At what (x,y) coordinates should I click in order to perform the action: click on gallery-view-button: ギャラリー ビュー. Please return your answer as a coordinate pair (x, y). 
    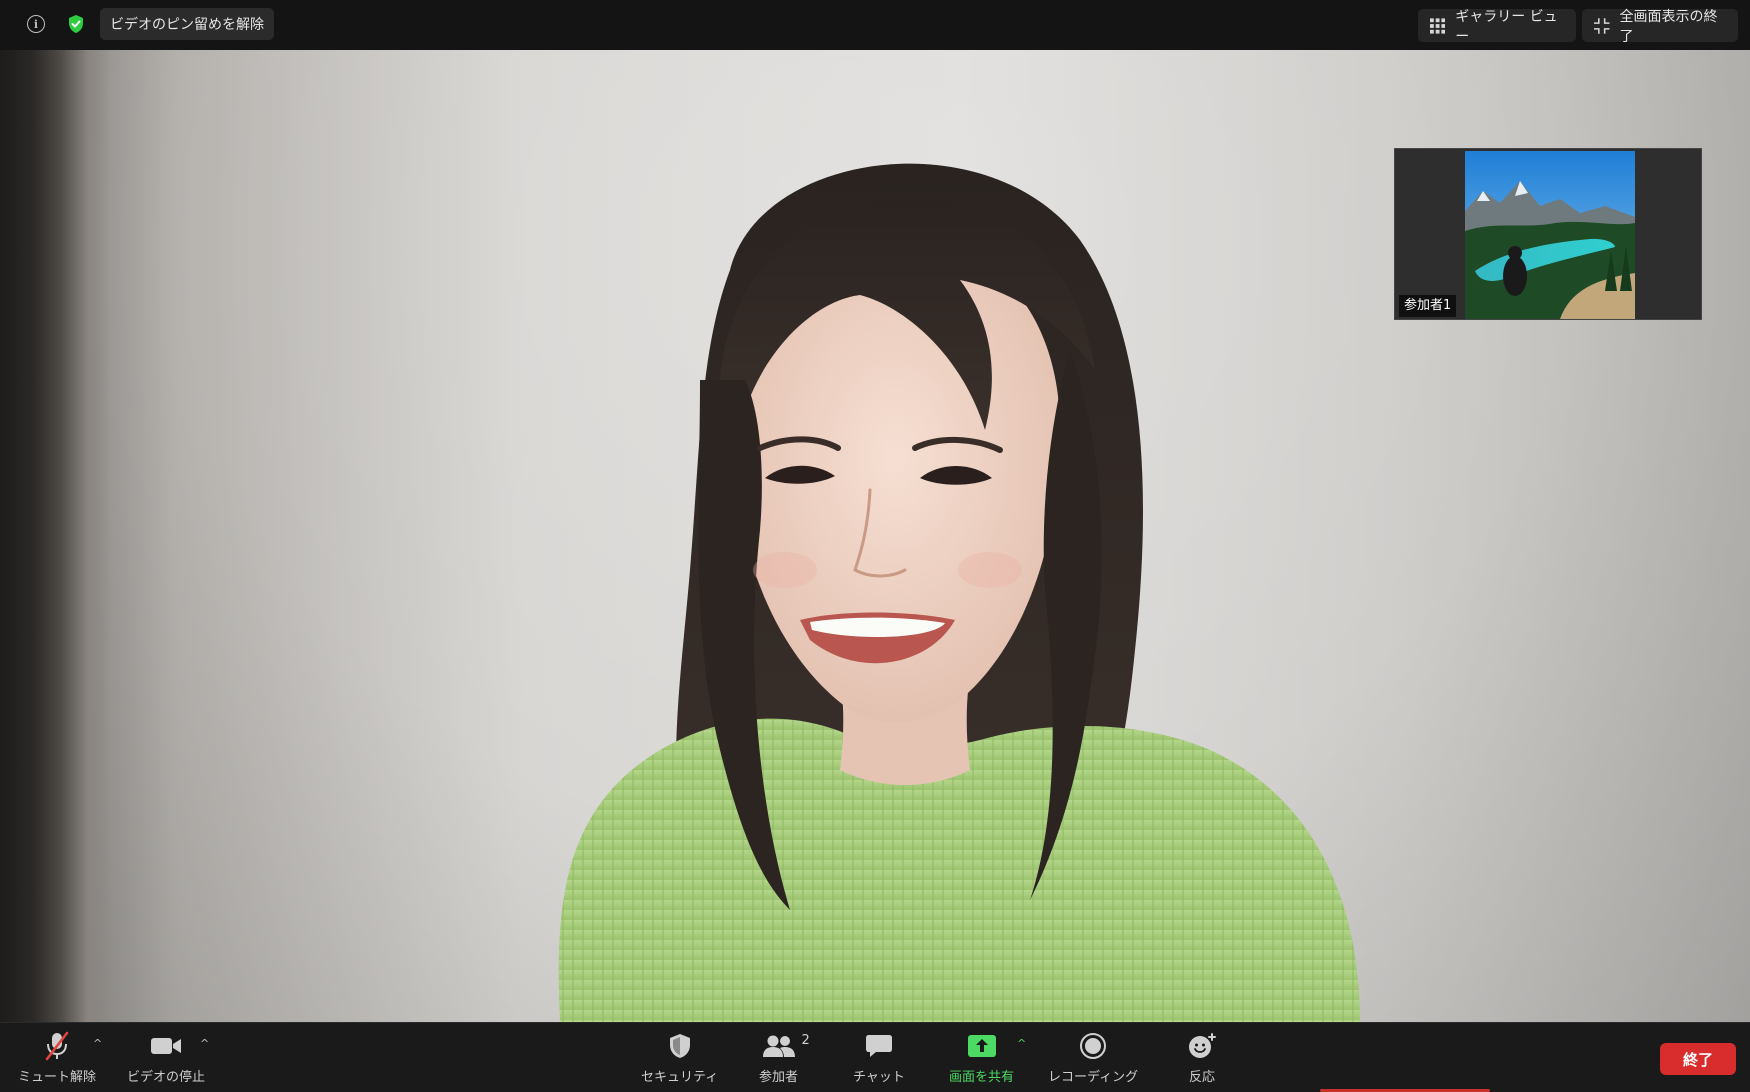
    Looking at the image, I should click on (1497, 27).